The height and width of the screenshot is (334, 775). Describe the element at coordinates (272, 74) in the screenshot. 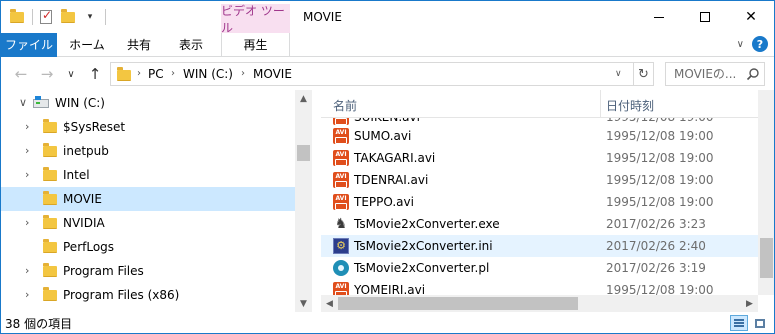

I see `breadcrumb-movie: MOVIE` at that location.